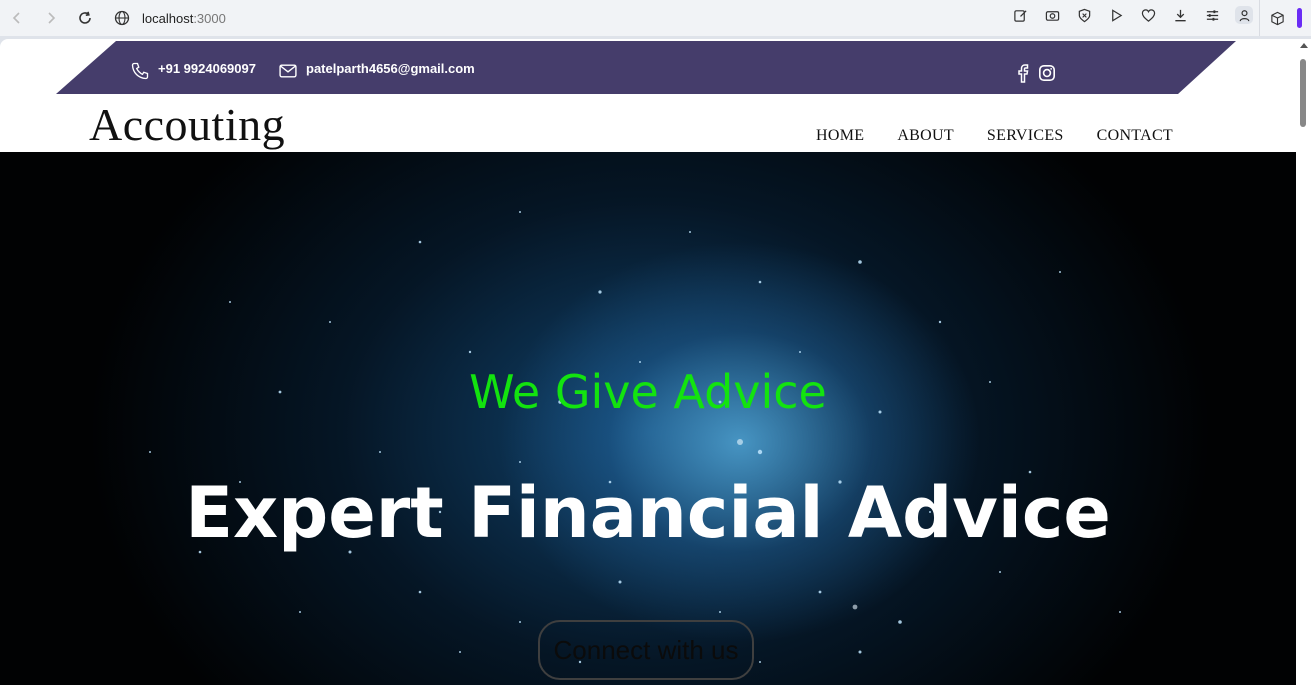 Image resolution: width=1311 pixels, height=685 pixels. I want to click on settings-sliders-icon, so click(1212, 15).